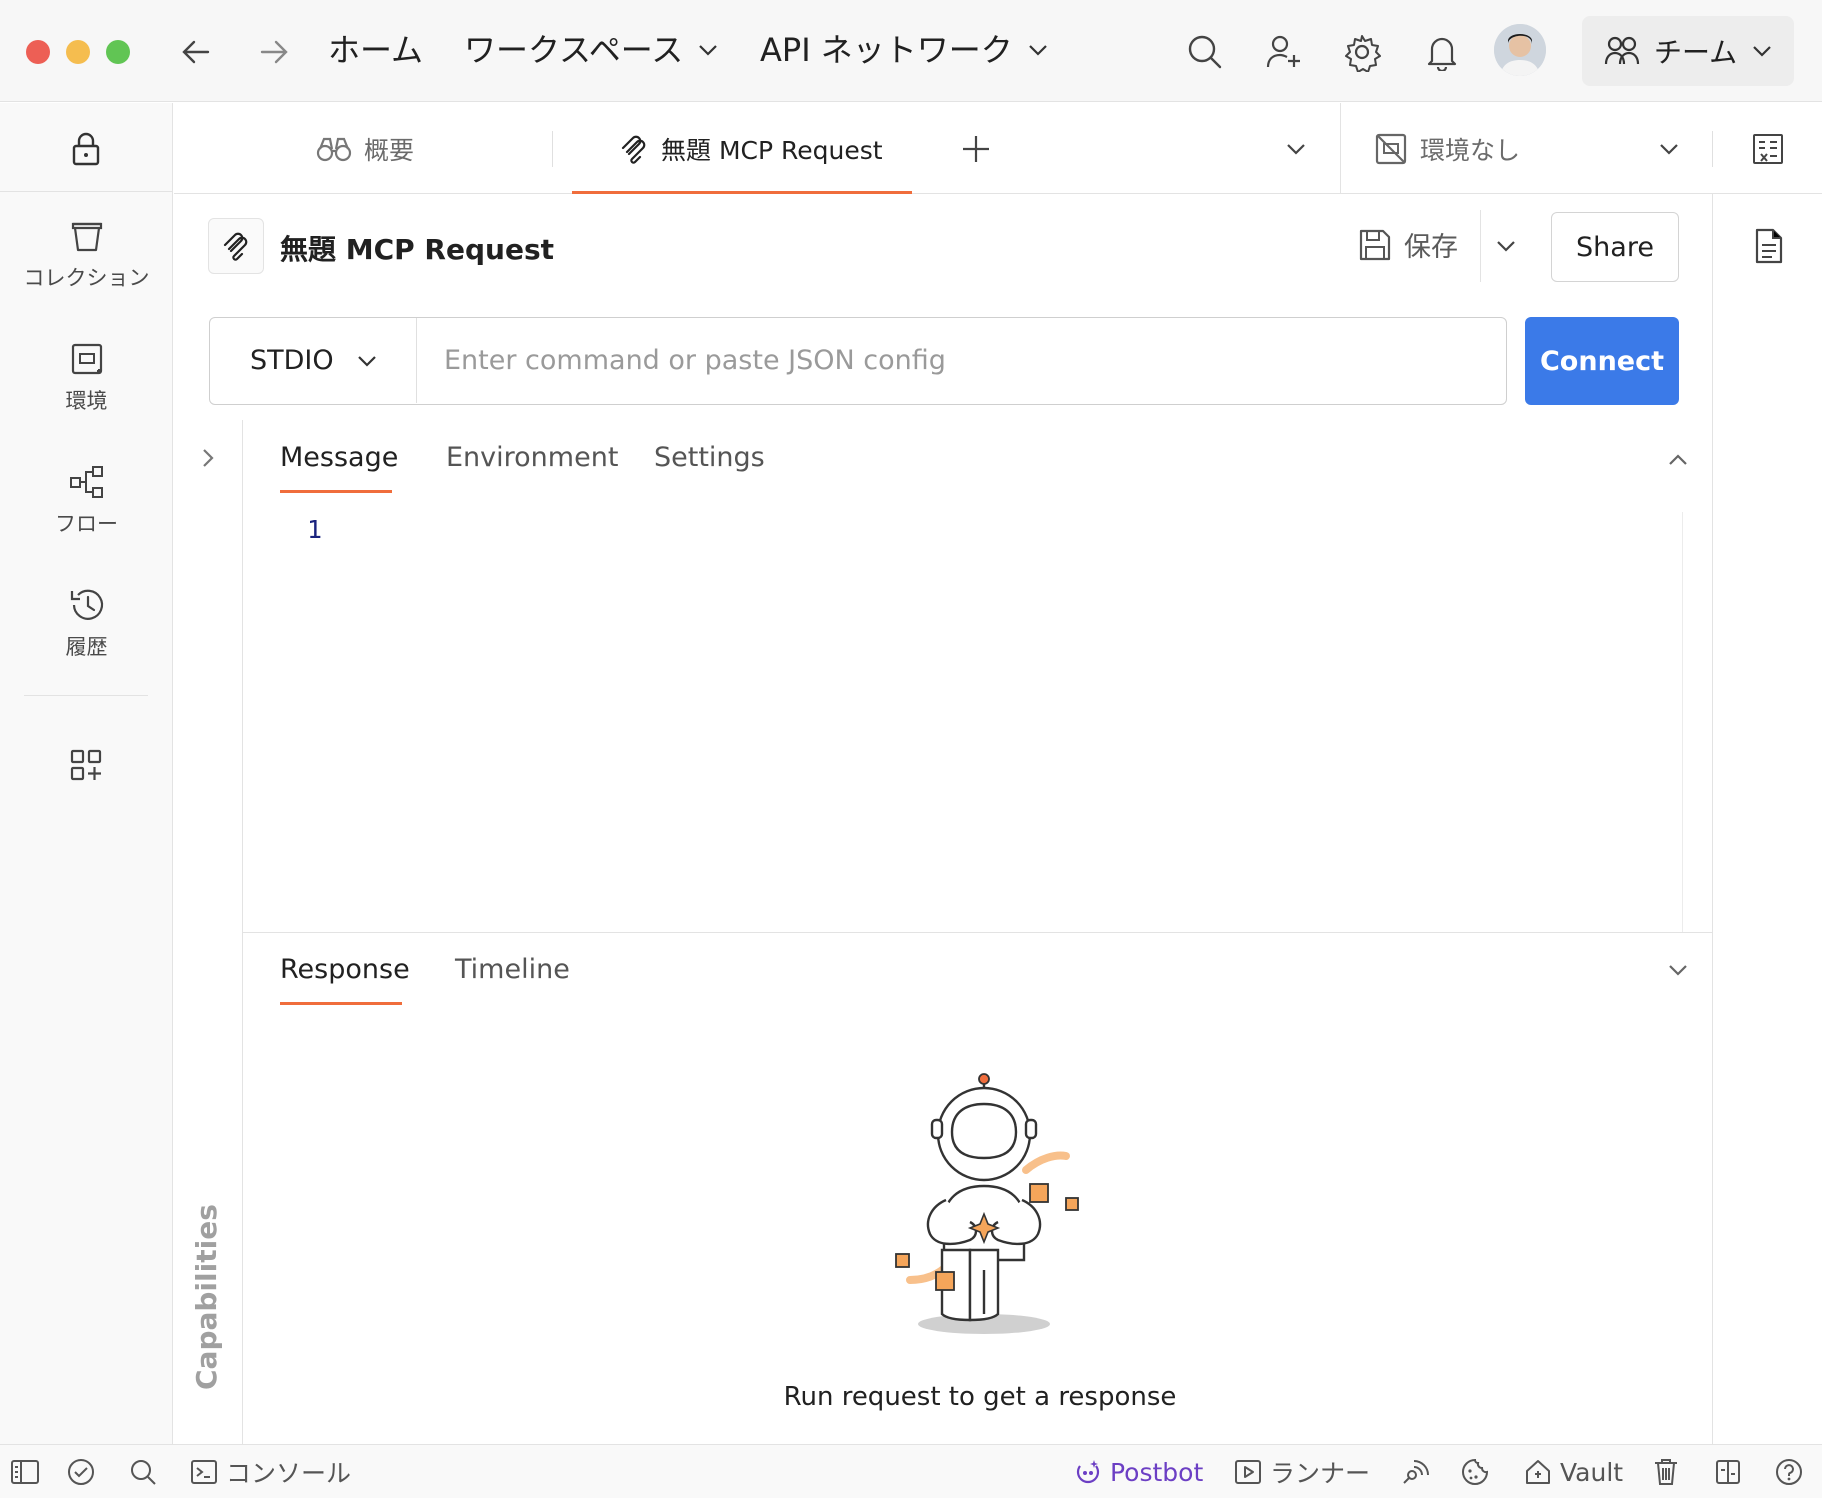  I want to click on tab-mcp-request: 無題 MCP Request, so click(751, 148).